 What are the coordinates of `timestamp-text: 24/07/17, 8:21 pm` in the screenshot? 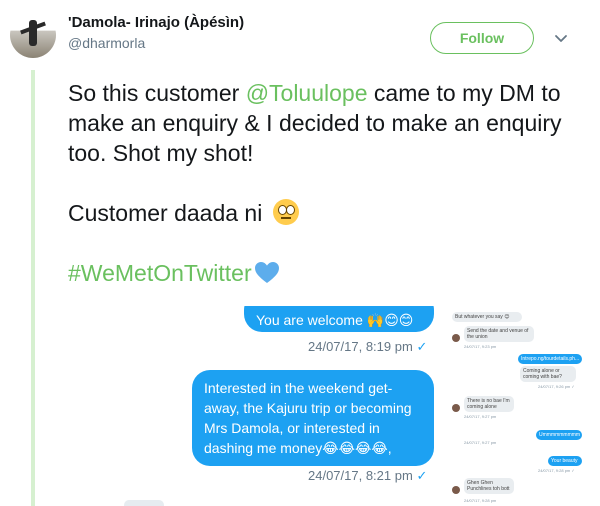 It's located at (360, 475).